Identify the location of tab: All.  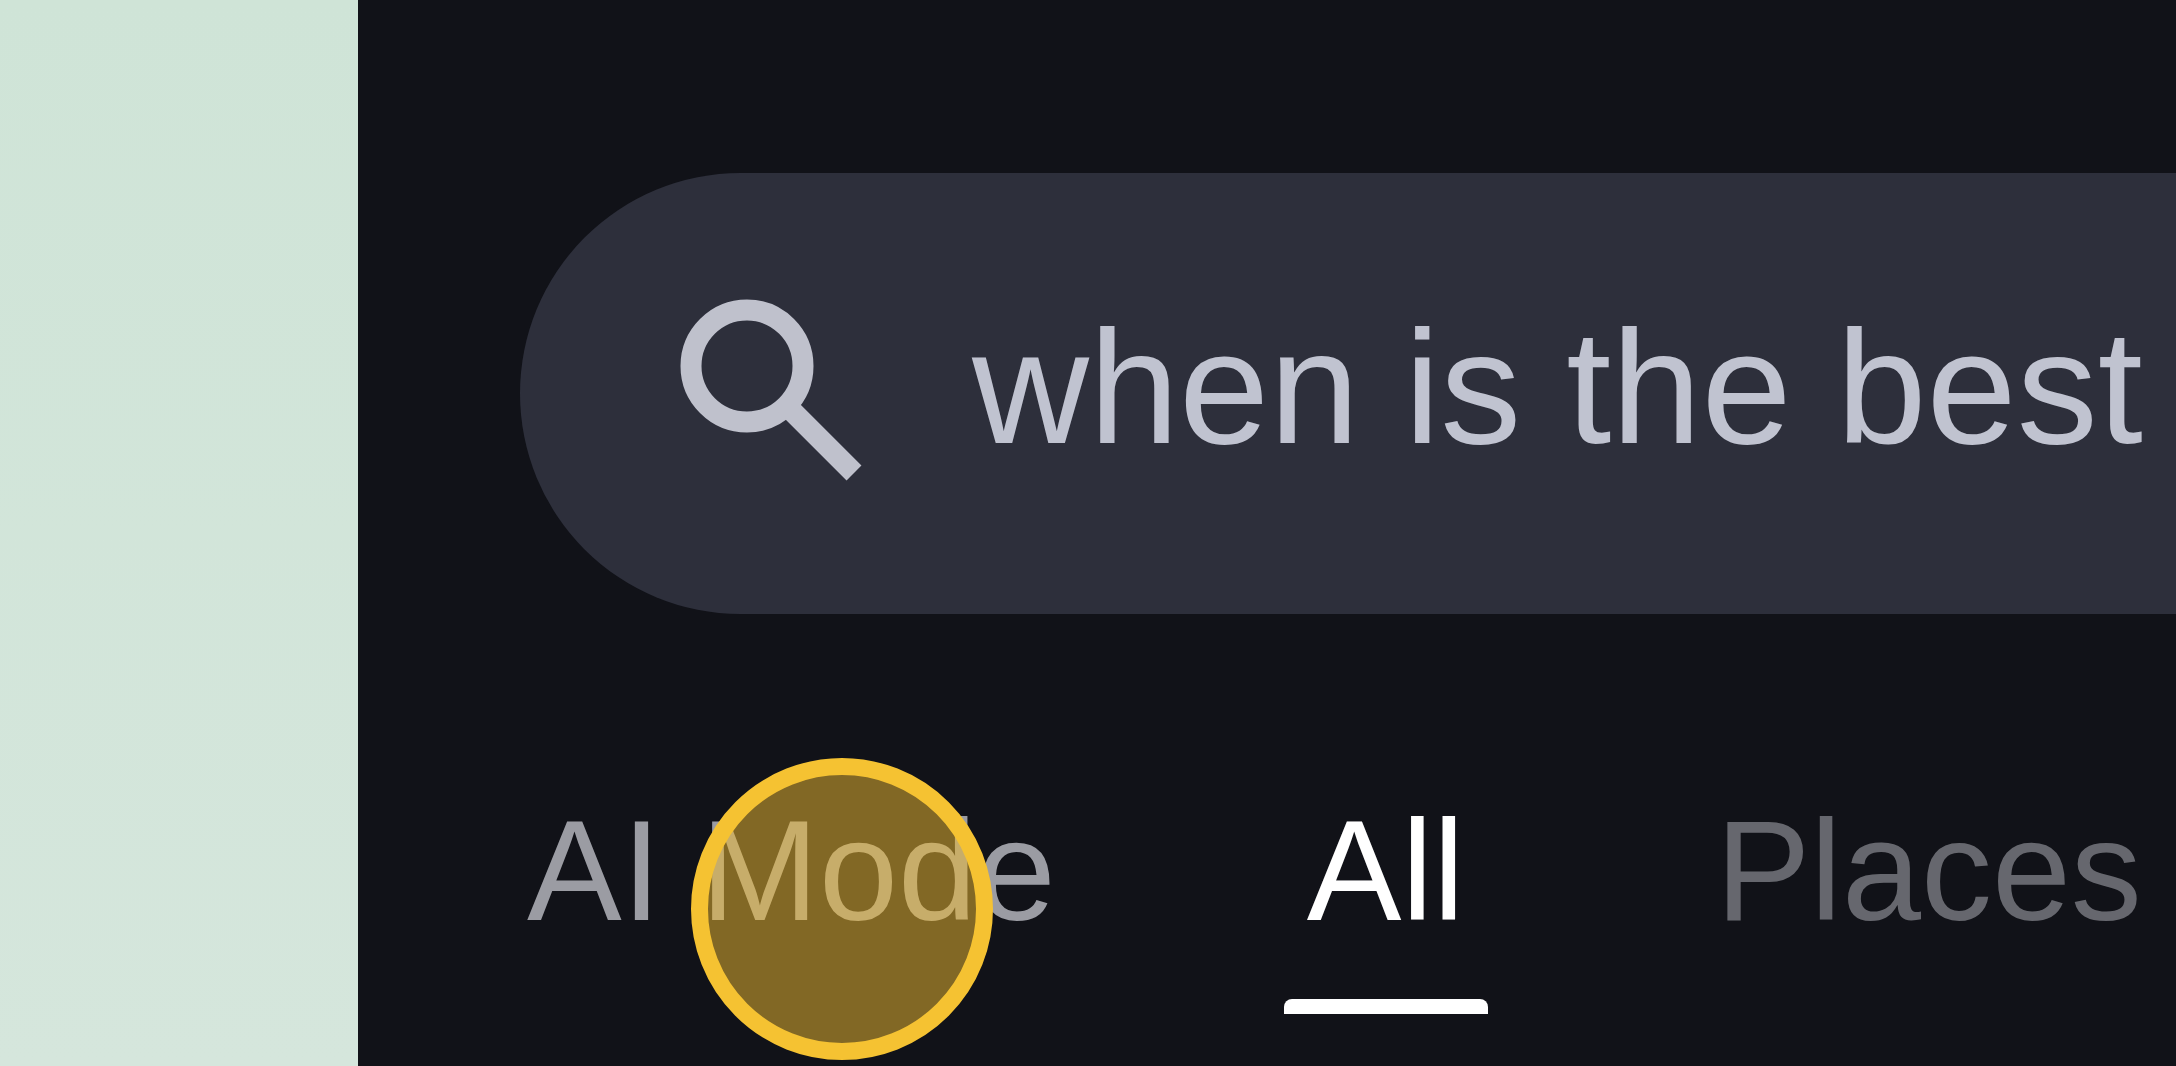
(1385, 907).